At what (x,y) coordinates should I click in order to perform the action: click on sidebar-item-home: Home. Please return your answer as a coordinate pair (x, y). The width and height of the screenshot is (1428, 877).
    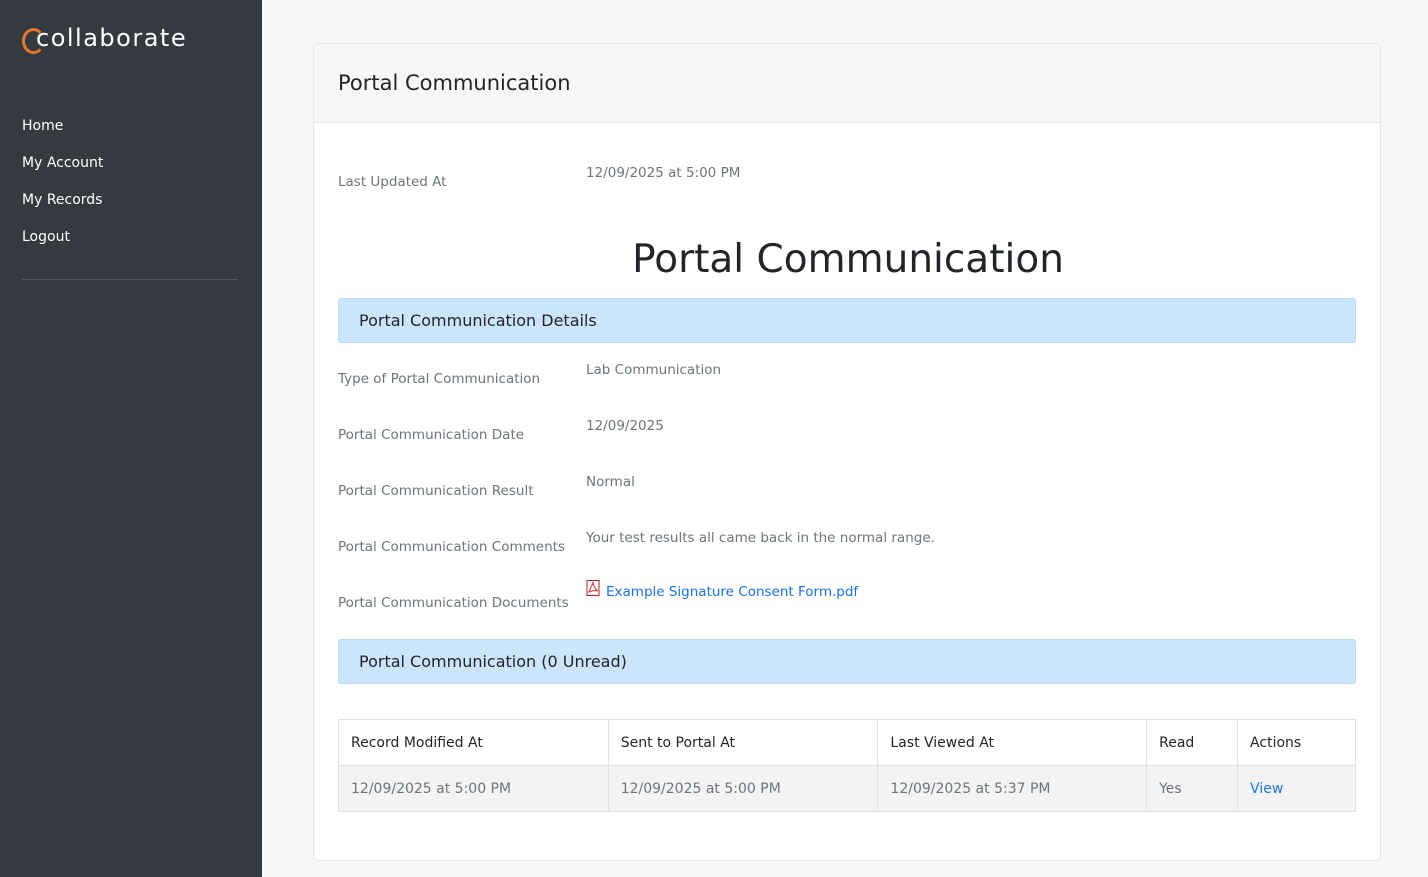
    Looking at the image, I should click on (62, 133).